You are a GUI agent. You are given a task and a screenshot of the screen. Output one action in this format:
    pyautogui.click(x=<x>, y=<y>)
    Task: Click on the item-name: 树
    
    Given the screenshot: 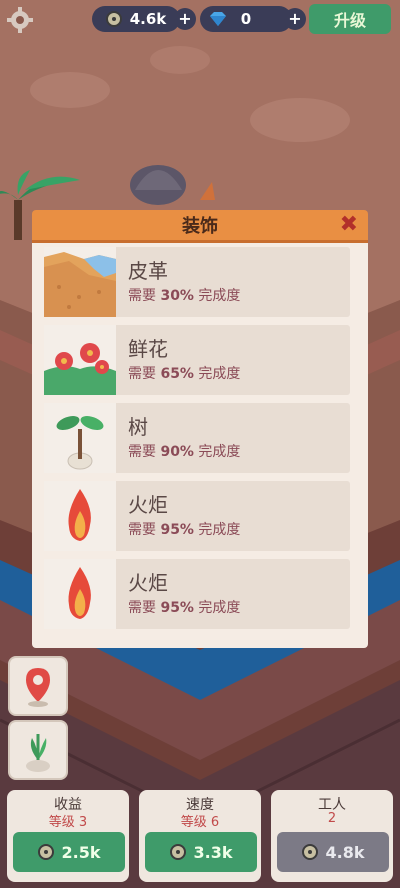 What is the action you would take?
    pyautogui.click(x=138, y=427)
    